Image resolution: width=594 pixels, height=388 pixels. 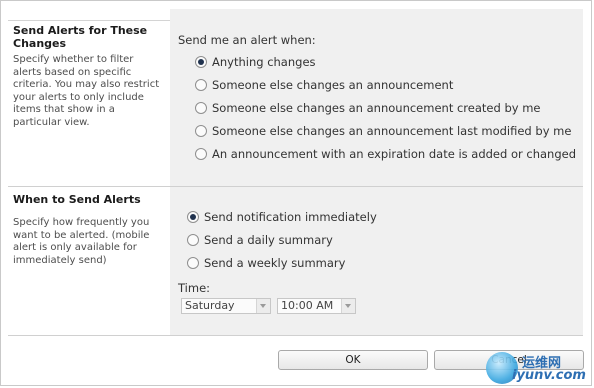 What do you see at coordinates (333, 85) in the screenshot?
I see `option-label: Someone else changes an announcement` at bounding box center [333, 85].